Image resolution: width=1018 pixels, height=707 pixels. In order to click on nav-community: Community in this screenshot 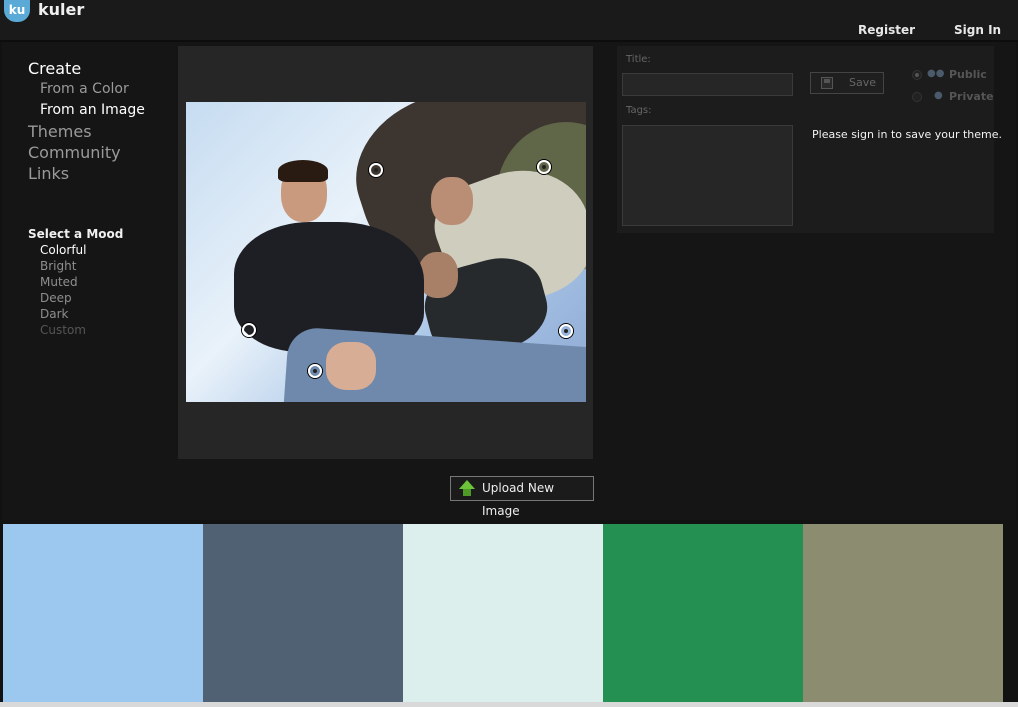, I will do `click(86, 152)`.